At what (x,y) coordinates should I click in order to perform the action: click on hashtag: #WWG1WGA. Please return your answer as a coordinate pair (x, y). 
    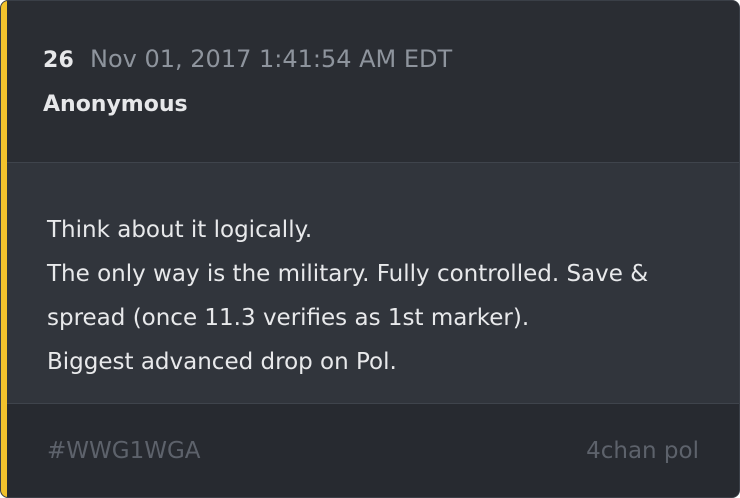
    Looking at the image, I should click on (124, 451).